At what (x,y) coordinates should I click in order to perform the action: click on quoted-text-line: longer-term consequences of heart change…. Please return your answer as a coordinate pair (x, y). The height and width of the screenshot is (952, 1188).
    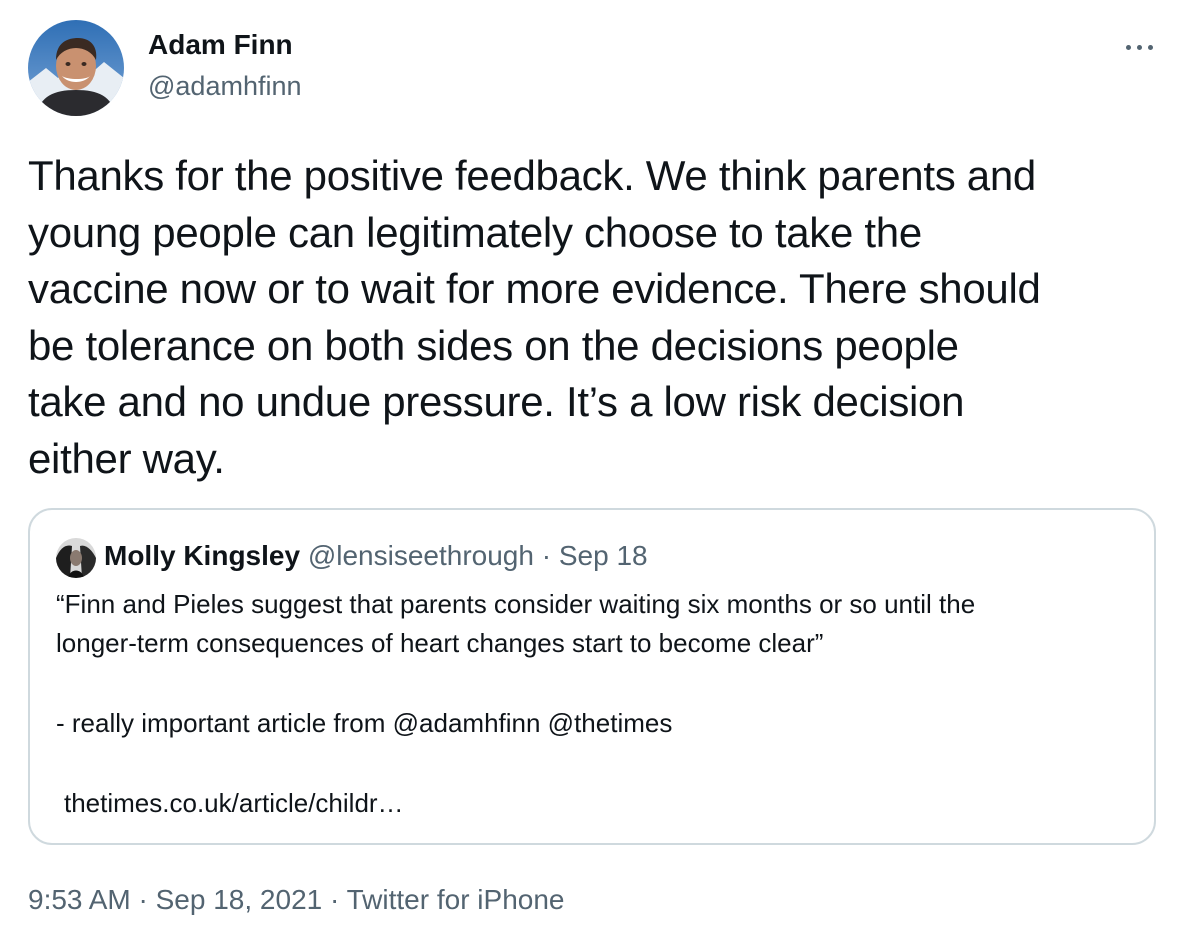
    Looking at the image, I should click on (440, 643).